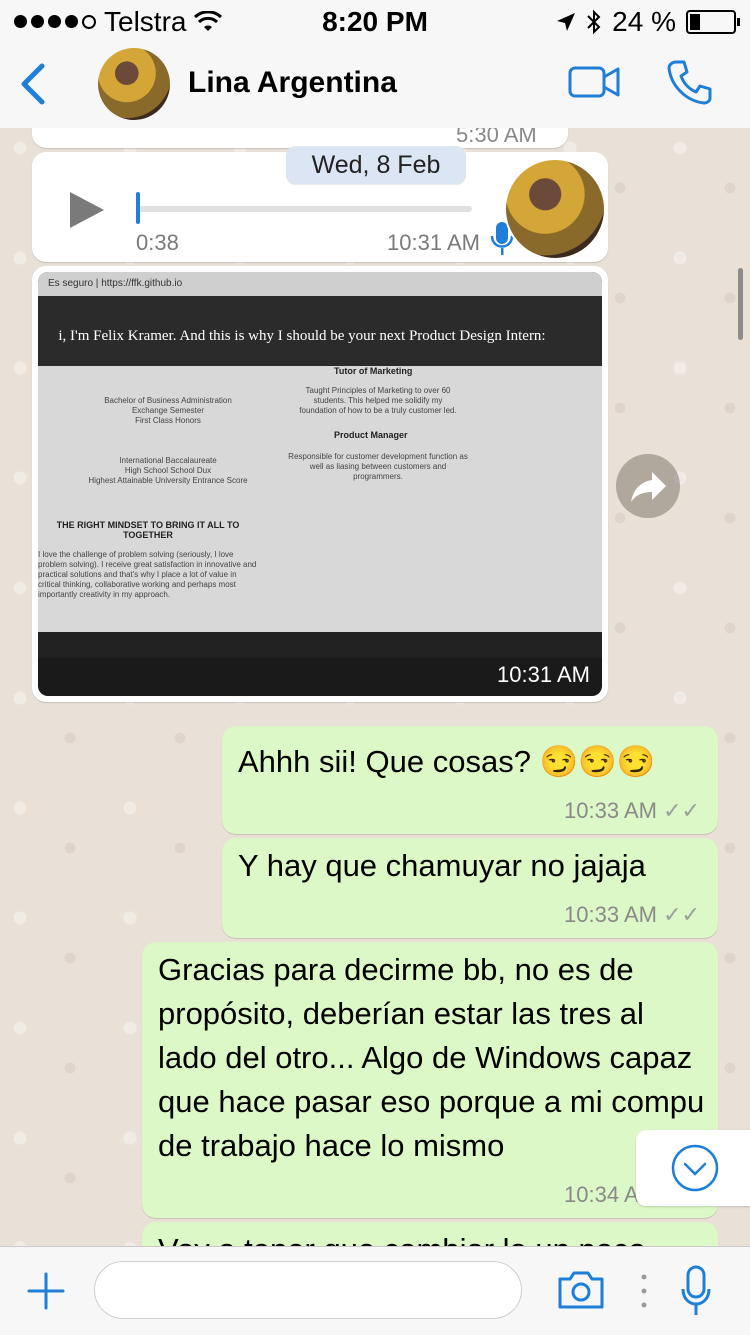  I want to click on chevron-down-icon, so click(695, 1168).